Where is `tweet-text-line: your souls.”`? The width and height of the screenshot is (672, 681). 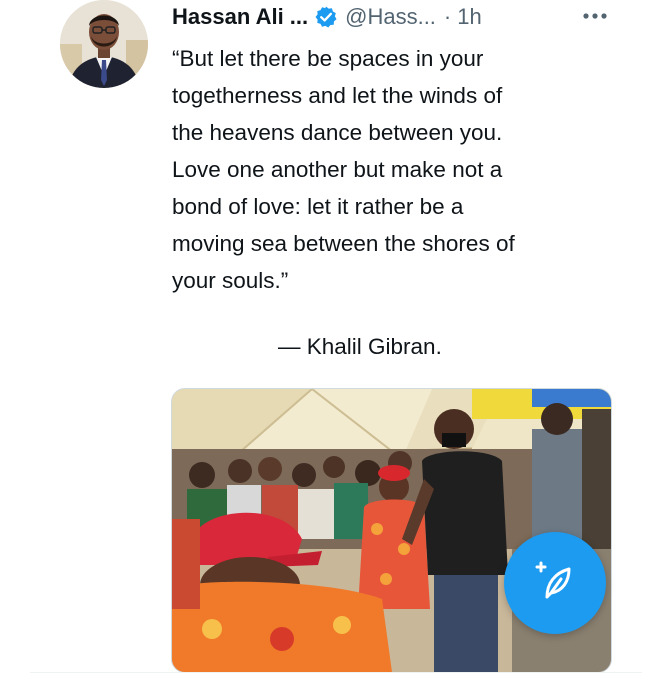 tweet-text-line: your souls.” is located at coordinates (230, 280).